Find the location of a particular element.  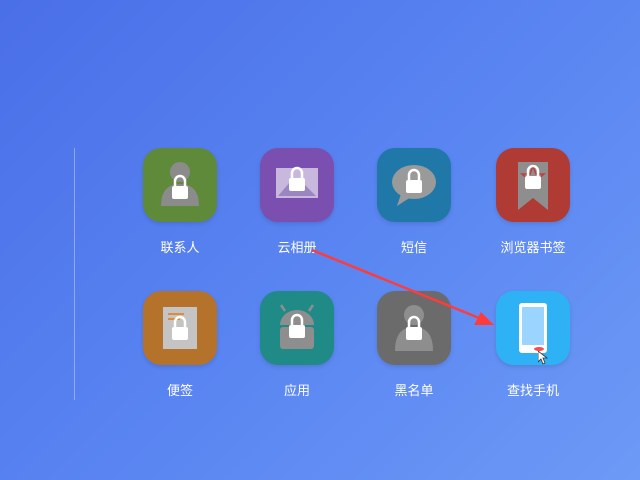

app-label: 查找手机 is located at coordinates (532, 391).